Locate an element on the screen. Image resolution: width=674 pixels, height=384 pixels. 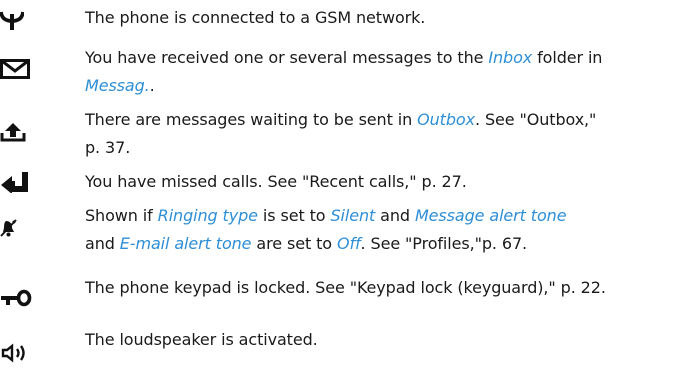
link-messag: Messag. is located at coordinates (117, 85).